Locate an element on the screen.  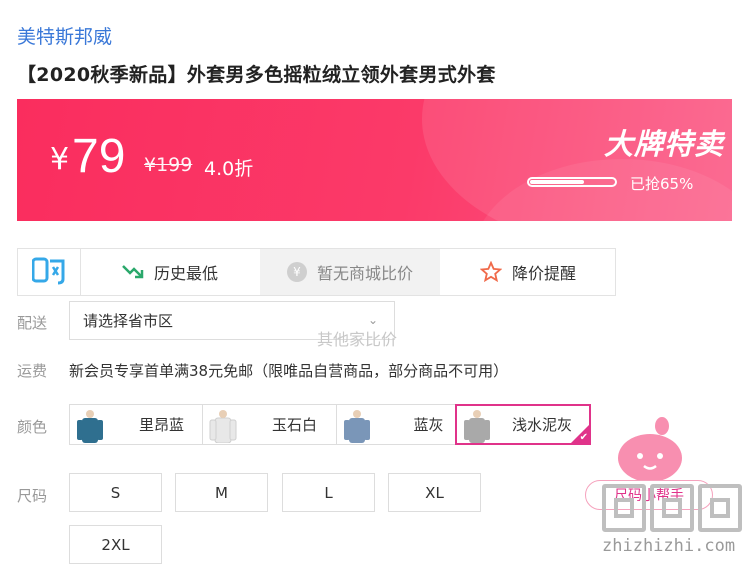
shopping-bag-icon is located at coordinates (48, 272).